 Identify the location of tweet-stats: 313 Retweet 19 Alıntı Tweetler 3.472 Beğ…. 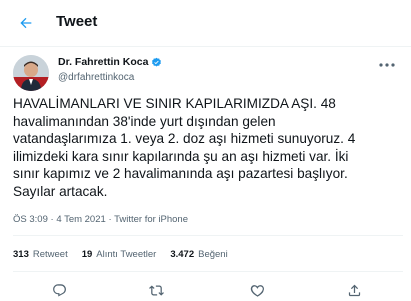
(120, 254).